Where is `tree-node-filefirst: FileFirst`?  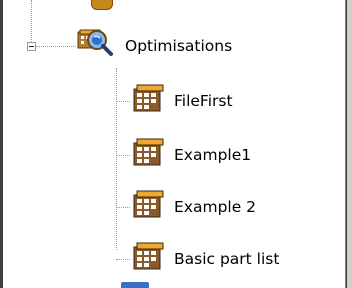
tree-node-filefirst: FileFirst is located at coordinates (181, 101).